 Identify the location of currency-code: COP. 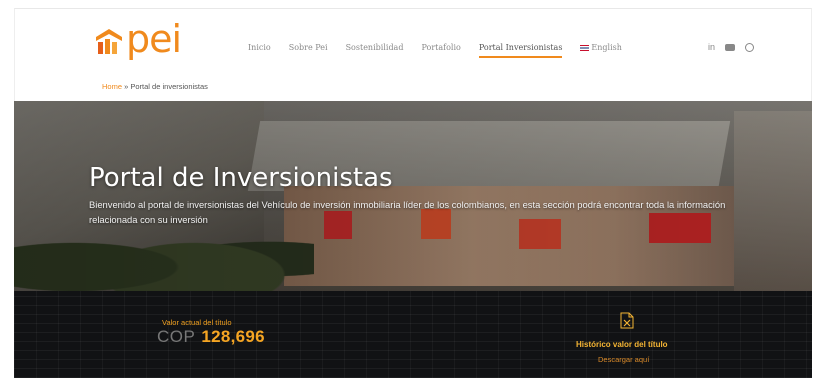
(176, 336).